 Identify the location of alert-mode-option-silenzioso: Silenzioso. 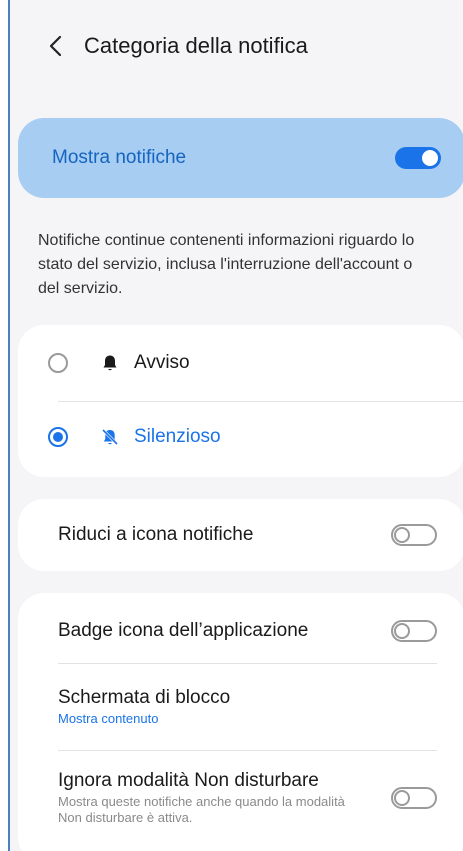
(240, 437).